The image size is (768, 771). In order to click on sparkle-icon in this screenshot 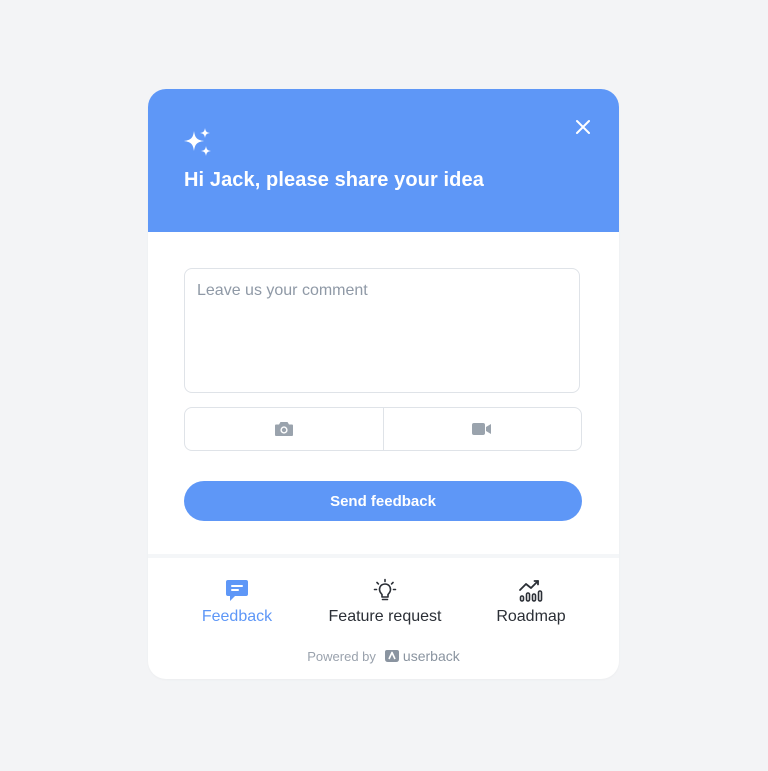, I will do `click(197, 142)`.